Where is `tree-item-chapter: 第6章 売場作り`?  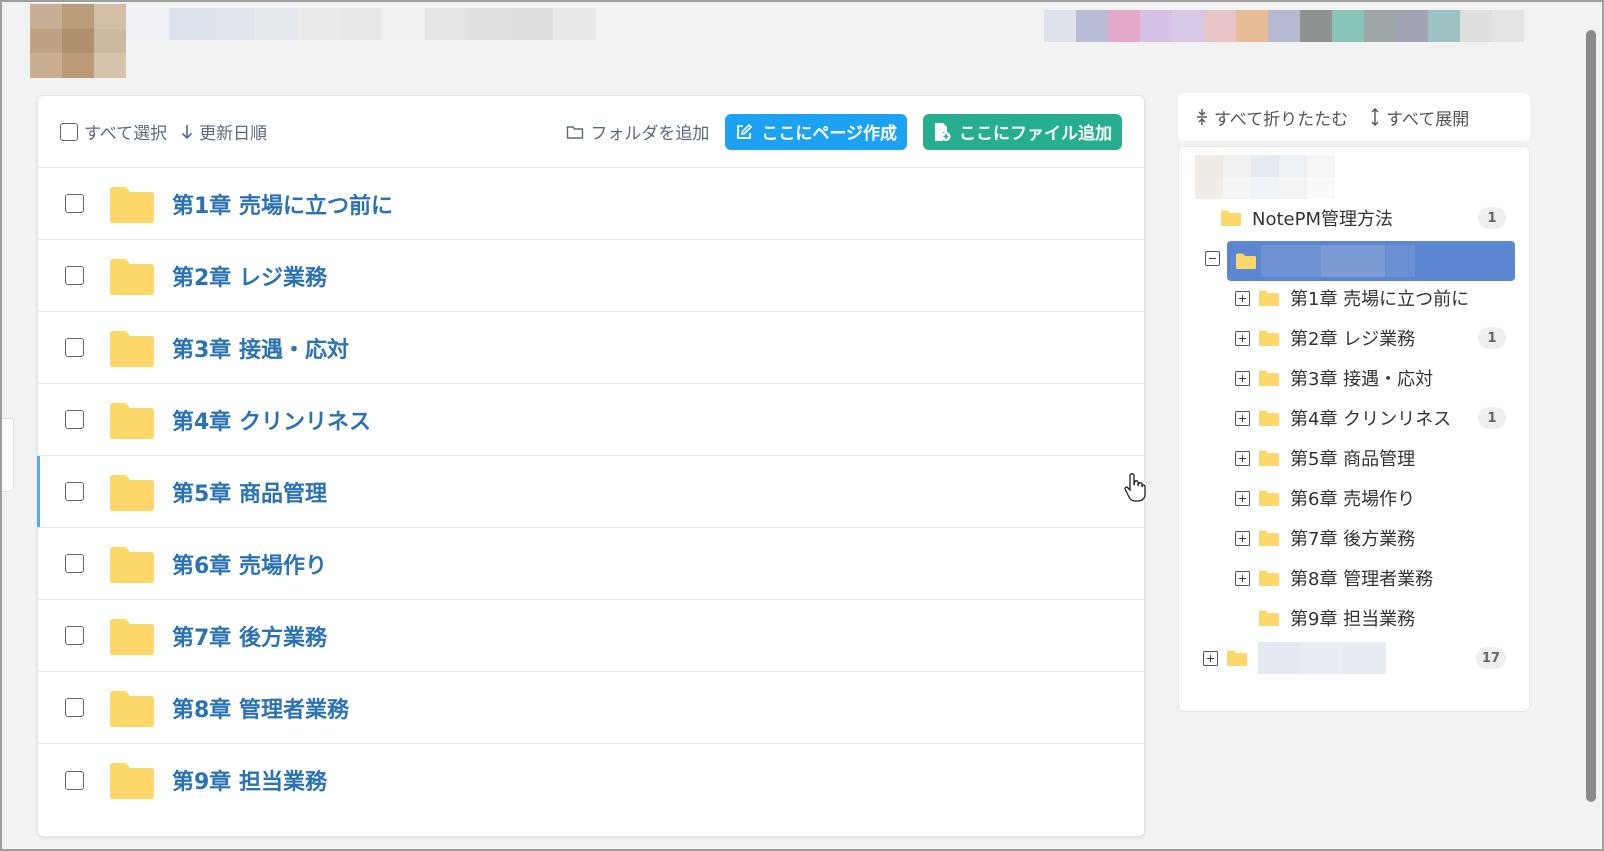 tree-item-chapter: 第6章 売場作り is located at coordinates (1376, 498).